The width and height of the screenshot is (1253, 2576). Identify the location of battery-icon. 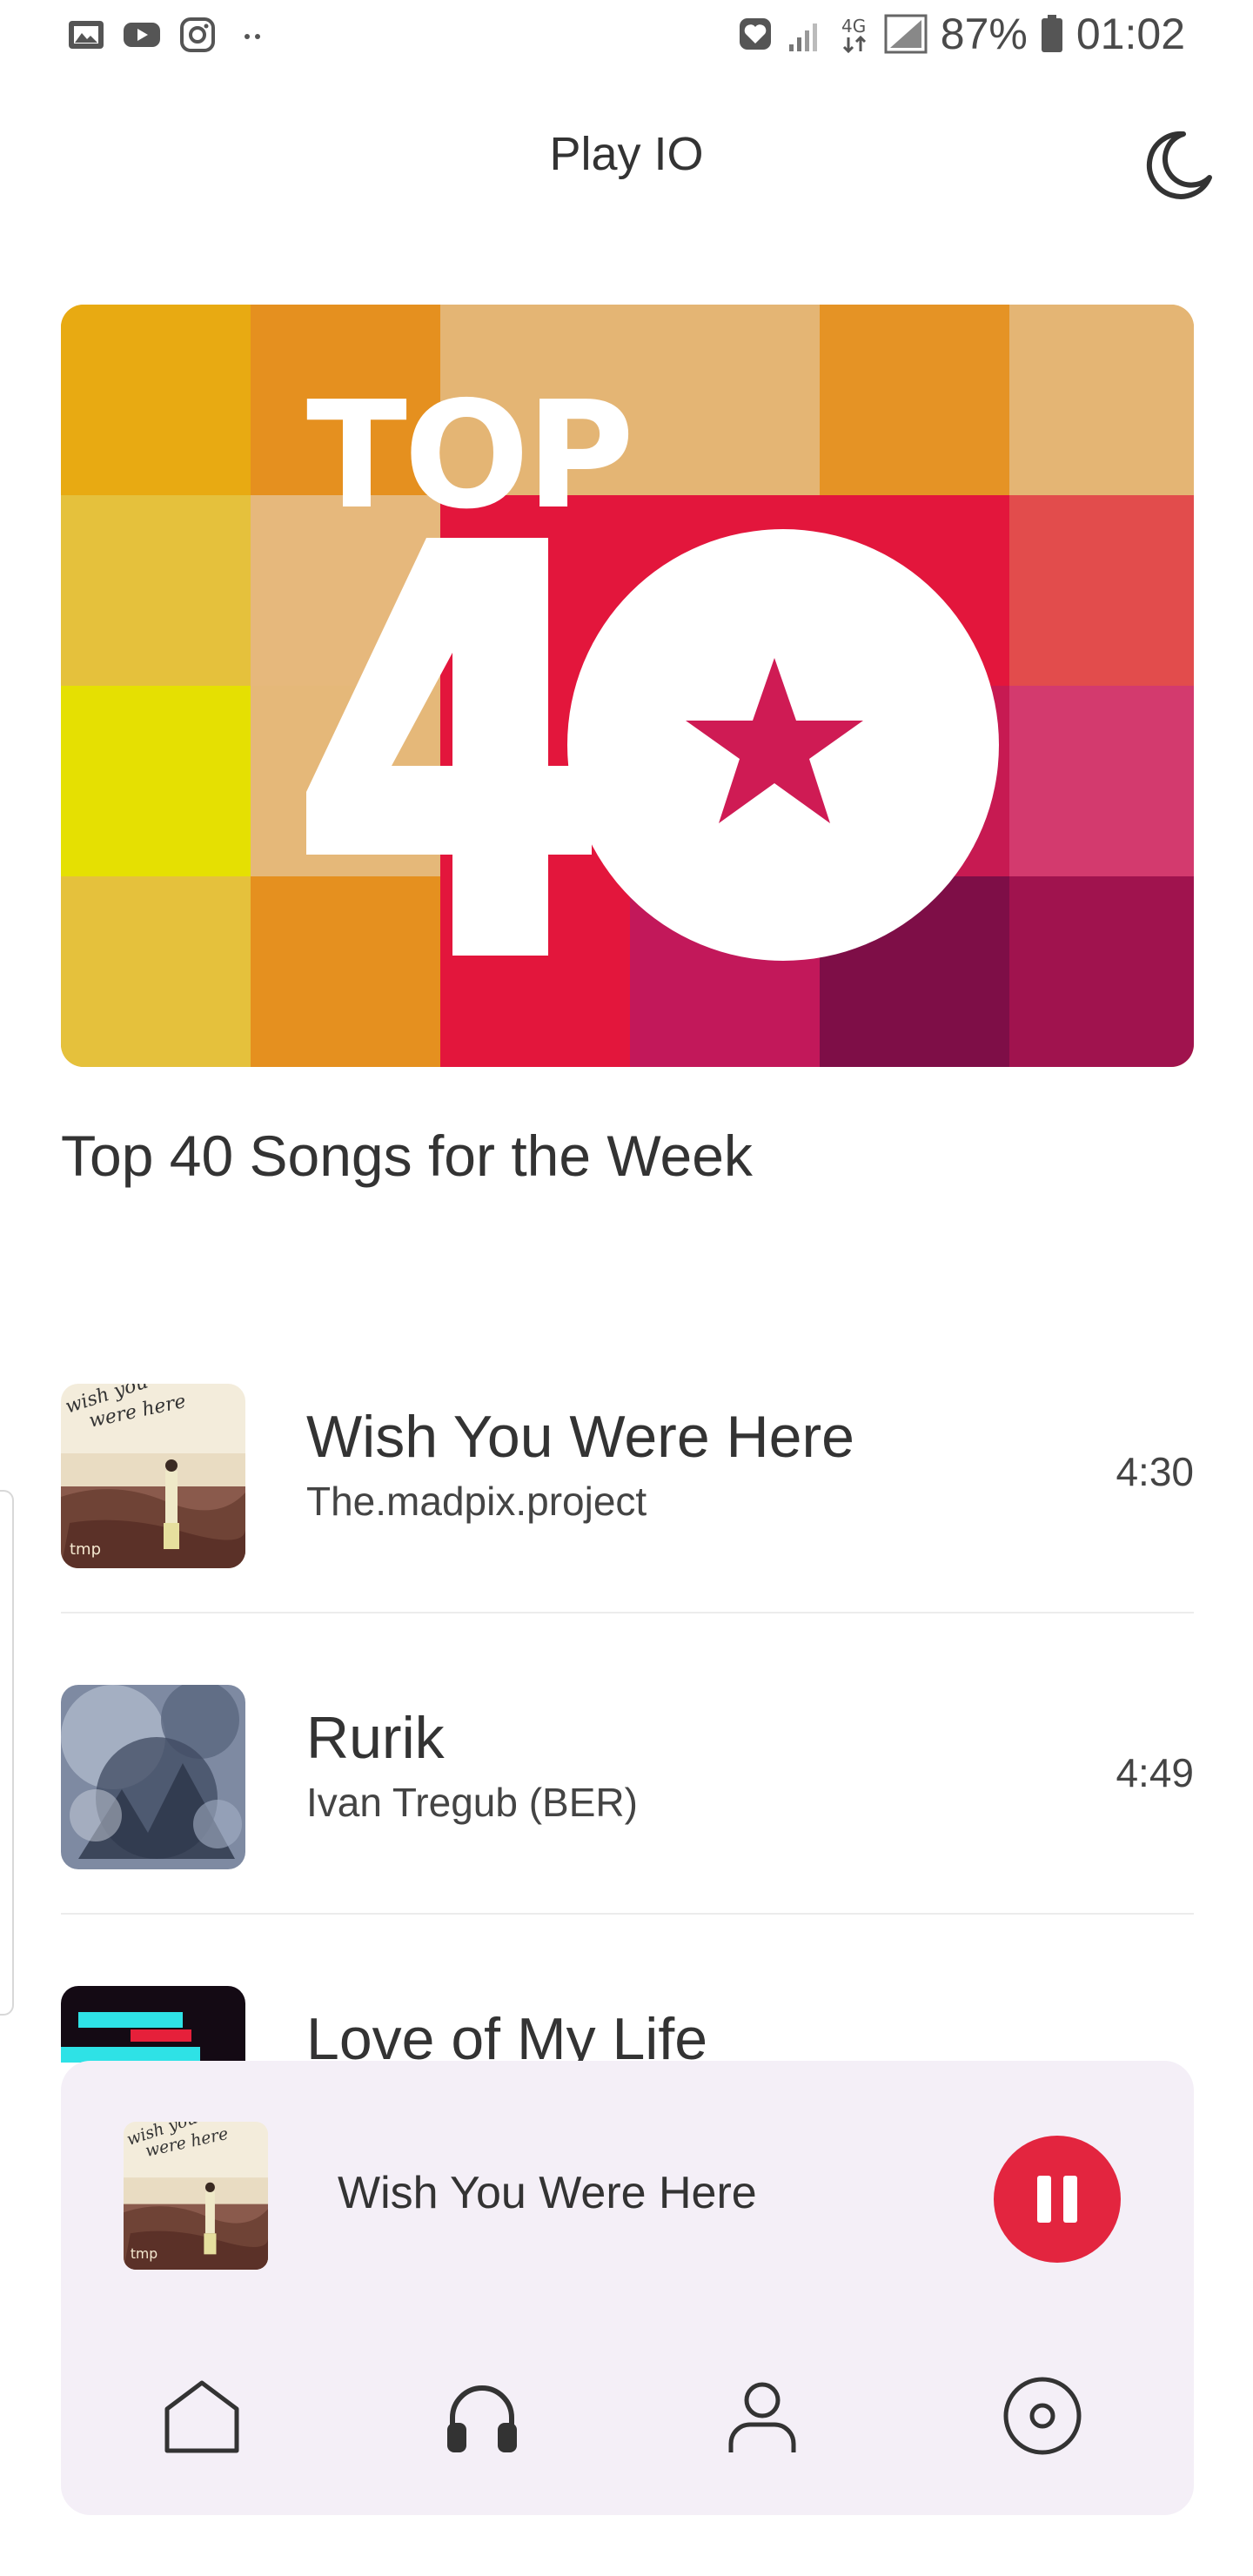
(1051, 34).